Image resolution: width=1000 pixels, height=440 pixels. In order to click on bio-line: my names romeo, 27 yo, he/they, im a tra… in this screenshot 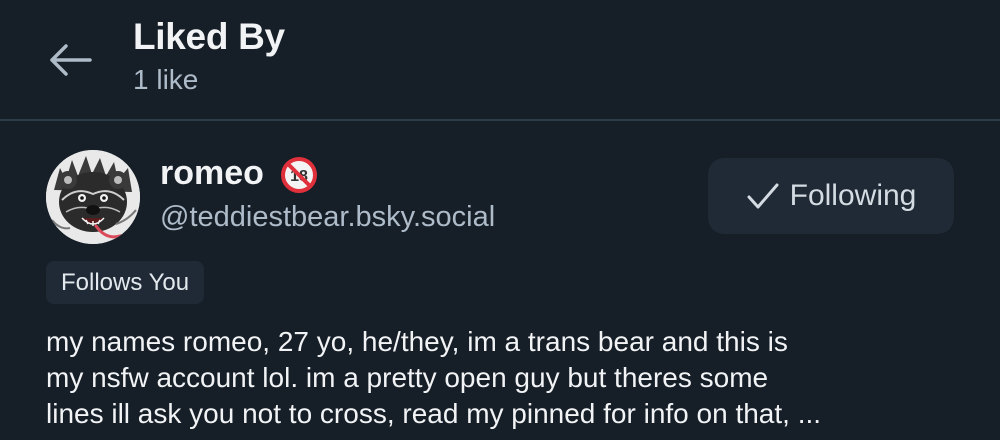, I will do `click(417, 341)`.